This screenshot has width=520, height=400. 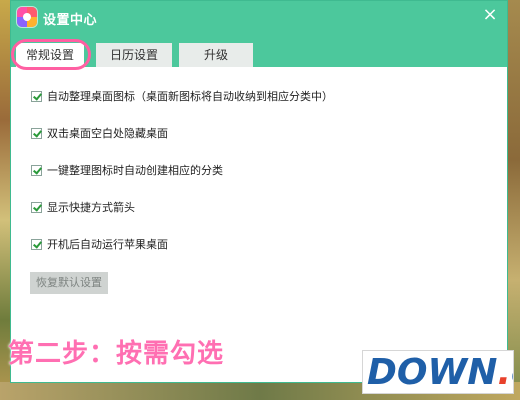 I want to click on restore-defaults-button: 恢复默认设置, so click(x=69, y=283).